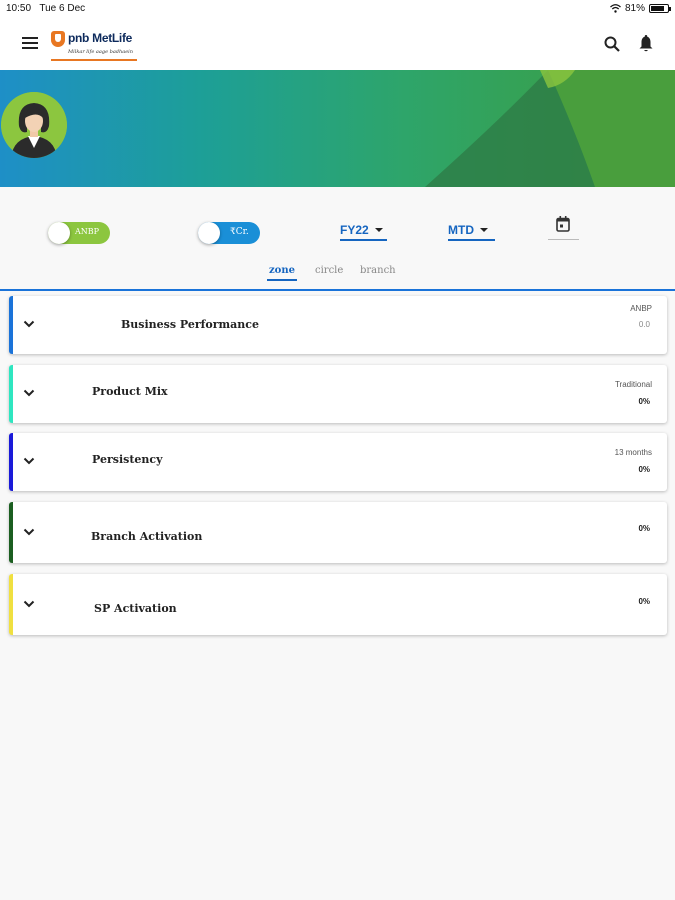 This screenshot has height=900, width=675. Describe the element at coordinates (338, 532) in the screenshot. I see `card-branch-activation: Branch Activation 0%` at that location.